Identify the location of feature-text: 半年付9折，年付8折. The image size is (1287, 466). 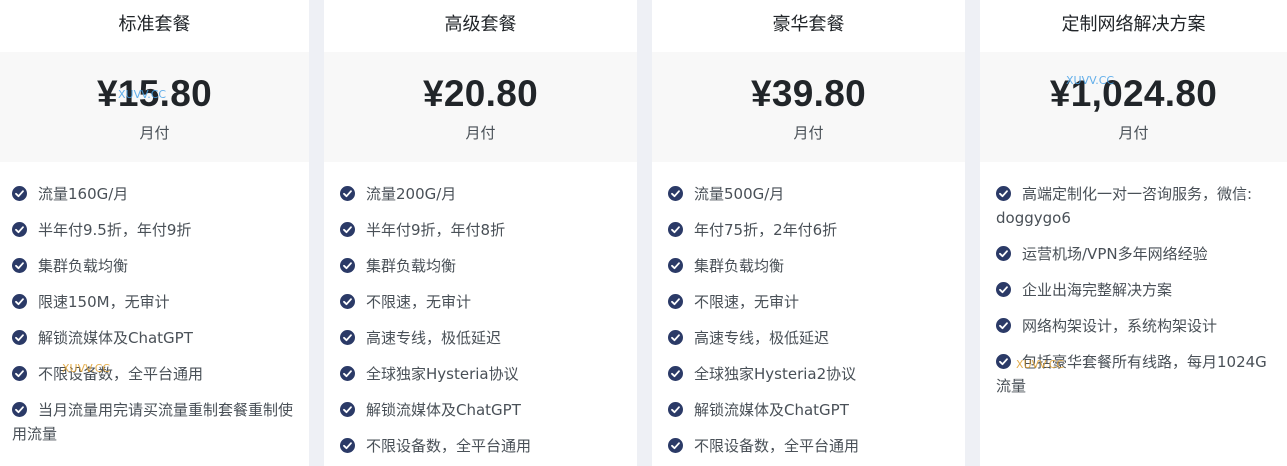
(436, 230).